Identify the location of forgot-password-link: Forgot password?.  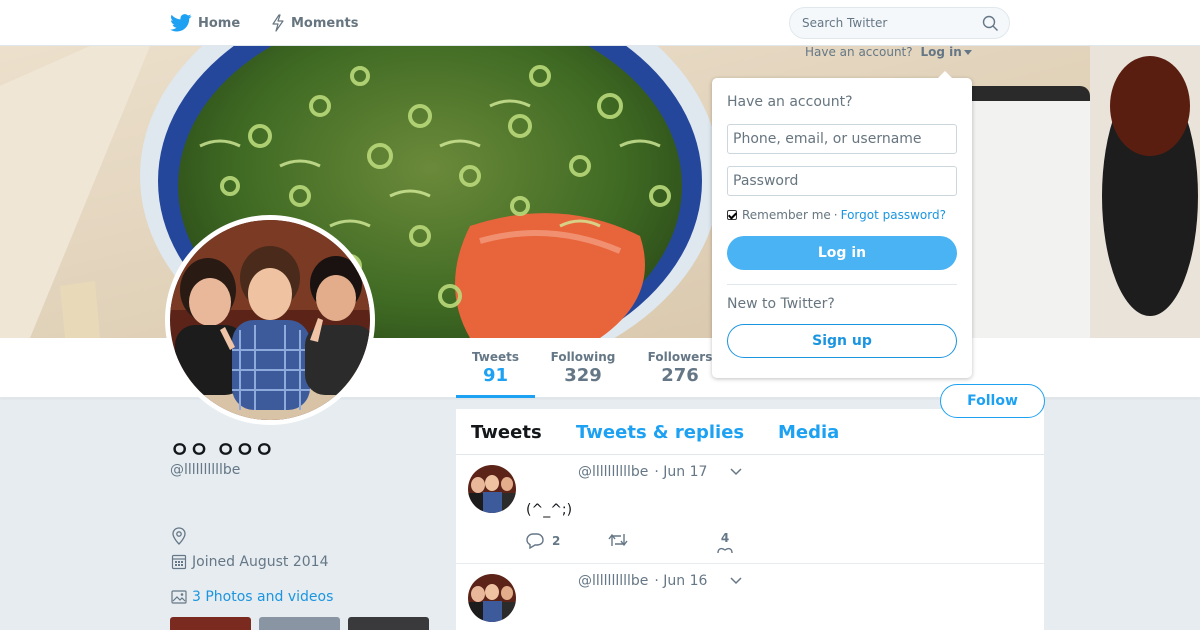
(893, 215).